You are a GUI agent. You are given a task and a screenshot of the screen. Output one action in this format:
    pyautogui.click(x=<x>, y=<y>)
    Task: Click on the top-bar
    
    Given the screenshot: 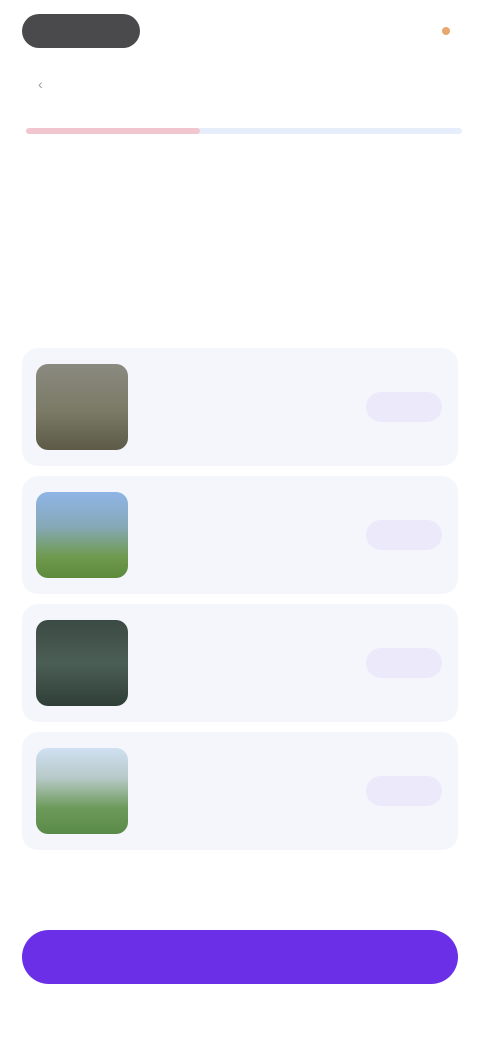 What is the action you would take?
    pyautogui.click(x=240, y=35)
    